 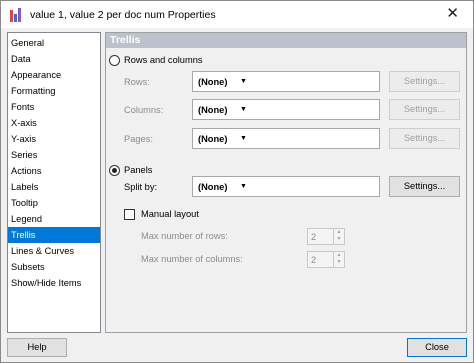 I want to click on help-button: Help, so click(x=37, y=347).